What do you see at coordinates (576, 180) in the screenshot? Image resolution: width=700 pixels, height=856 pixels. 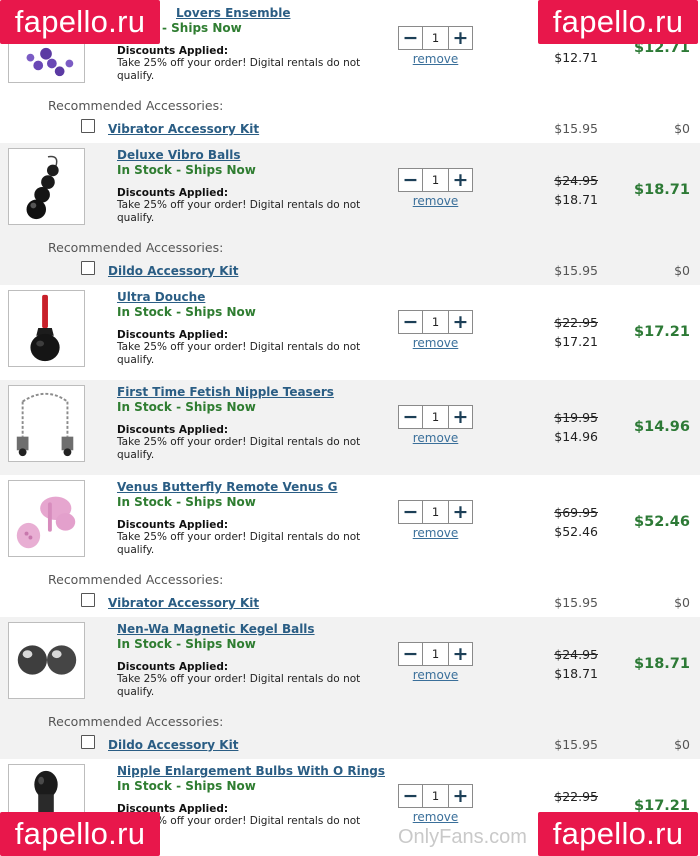 I see `original-price: $24.95` at bounding box center [576, 180].